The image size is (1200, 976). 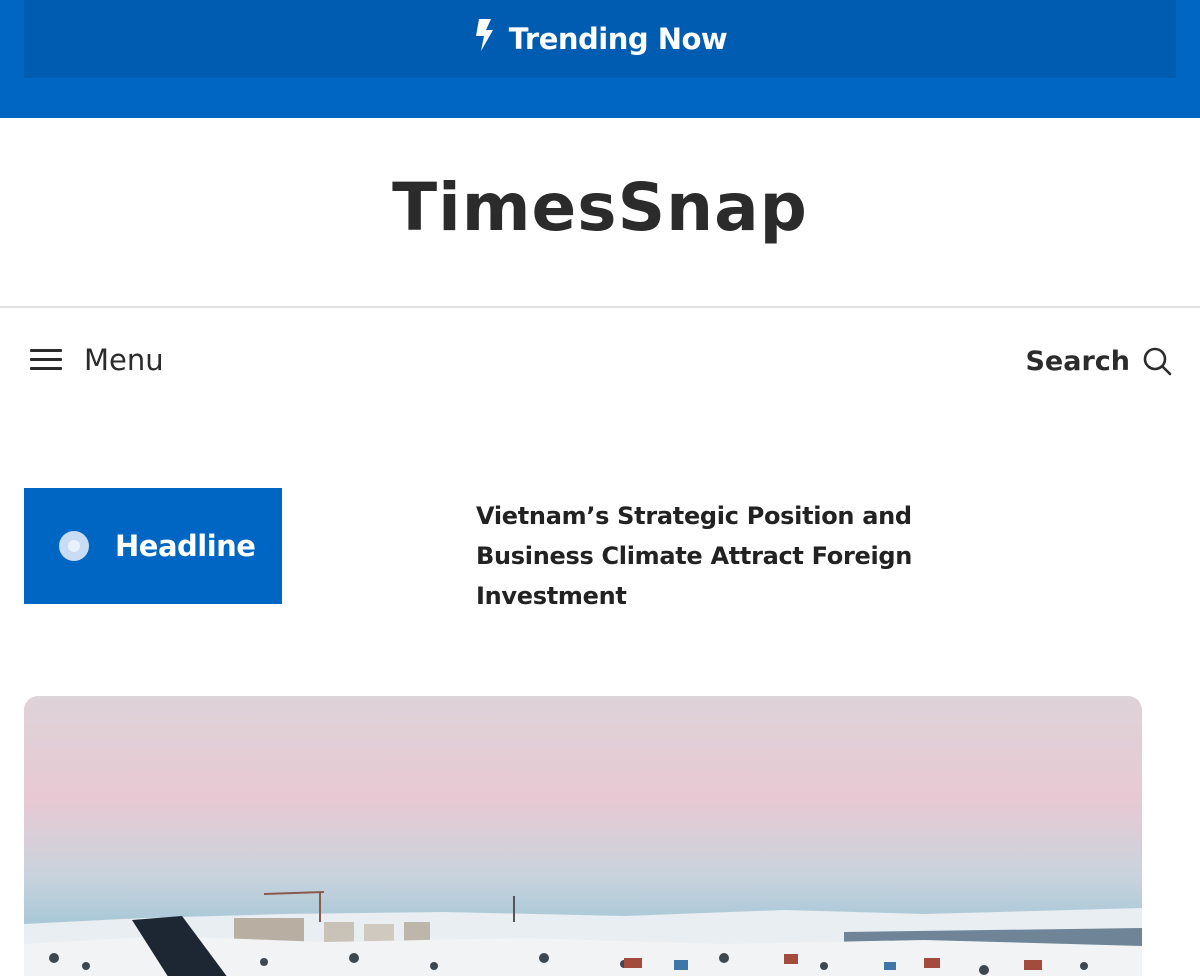 What do you see at coordinates (124, 360) in the screenshot?
I see `menu-label: Menu` at bounding box center [124, 360].